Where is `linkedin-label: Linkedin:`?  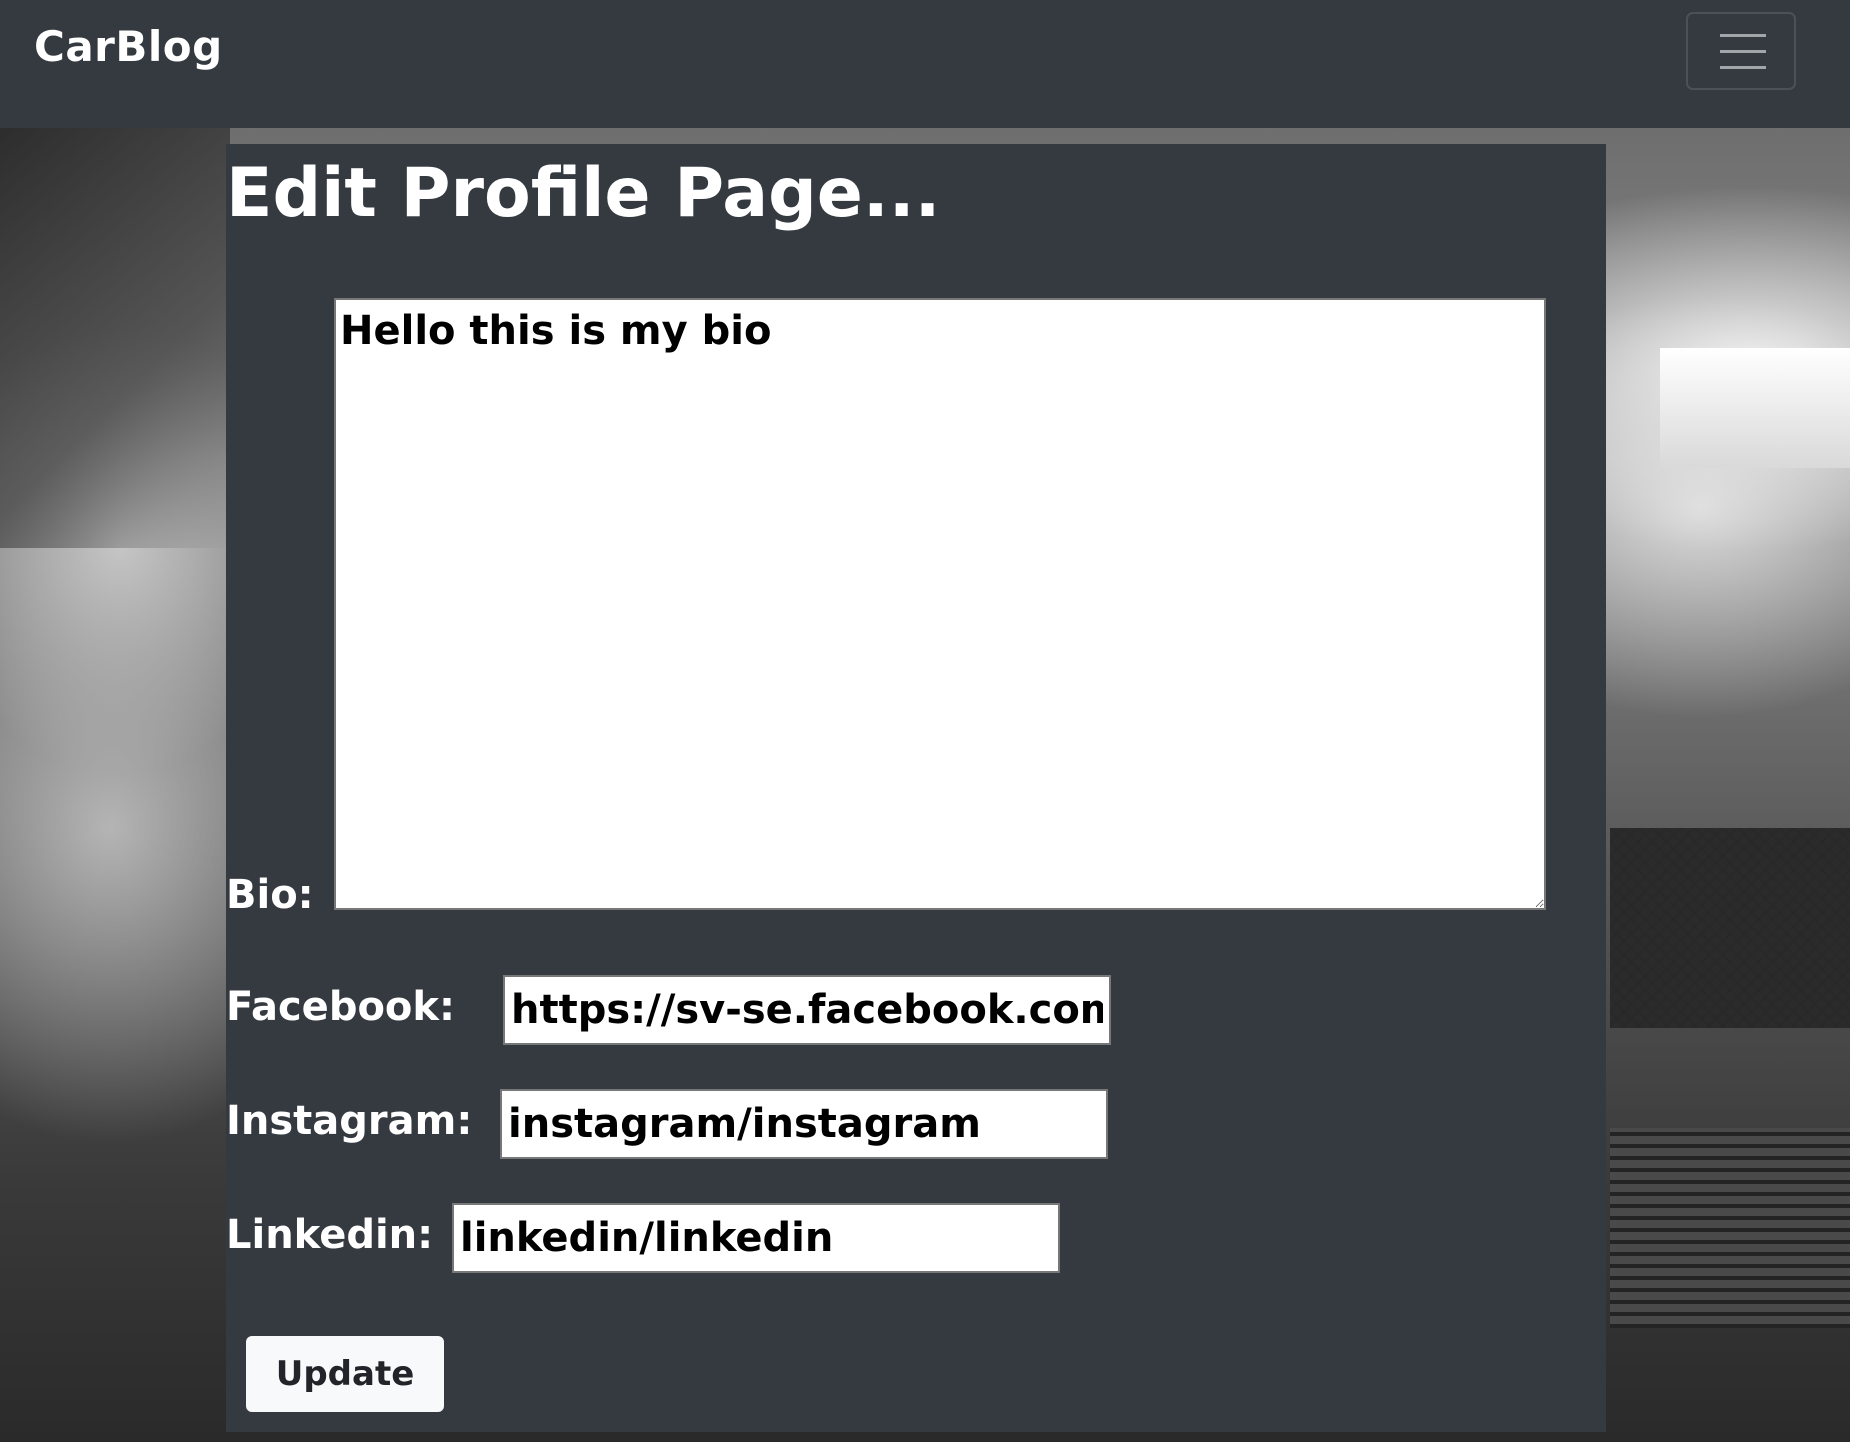 linkedin-label: Linkedin: is located at coordinates (330, 1235).